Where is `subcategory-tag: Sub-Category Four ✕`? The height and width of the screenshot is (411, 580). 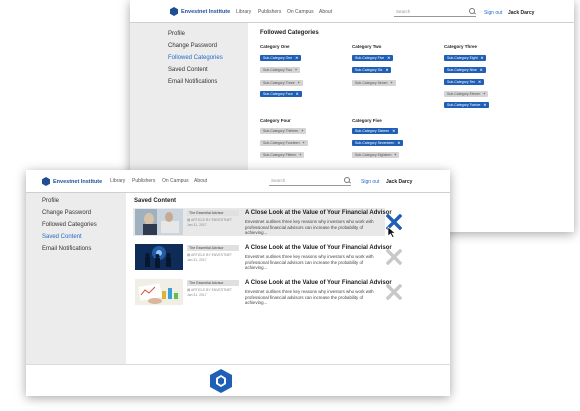 subcategory-tag: Sub-Category Four ✕ is located at coordinates (281, 94).